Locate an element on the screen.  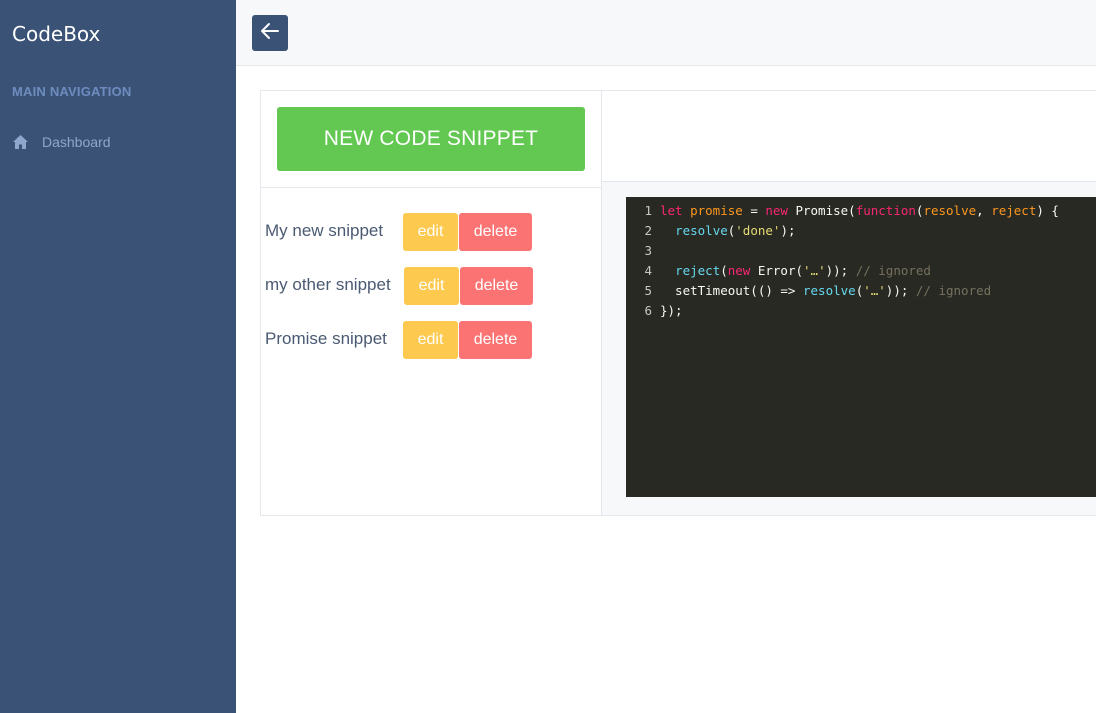
sidebar-item-dashboard: Dashboard is located at coordinates (118, 142).